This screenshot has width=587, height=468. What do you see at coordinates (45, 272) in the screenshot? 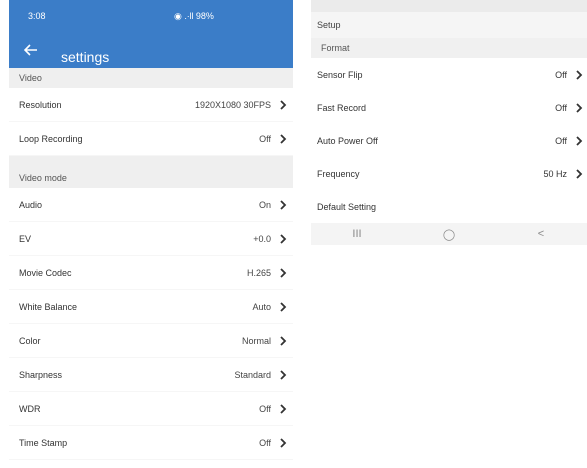
I see `setting-label: Movie Codec` at bounding box center [45, 272].